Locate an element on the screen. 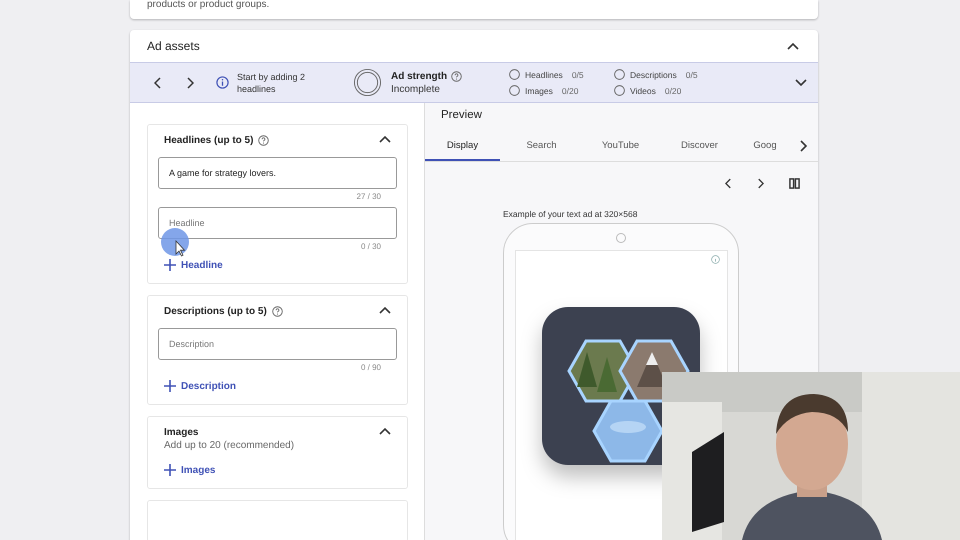 The height and width of the screenshot is (540, 960). previous-icon is located at coordinates (728, 183).